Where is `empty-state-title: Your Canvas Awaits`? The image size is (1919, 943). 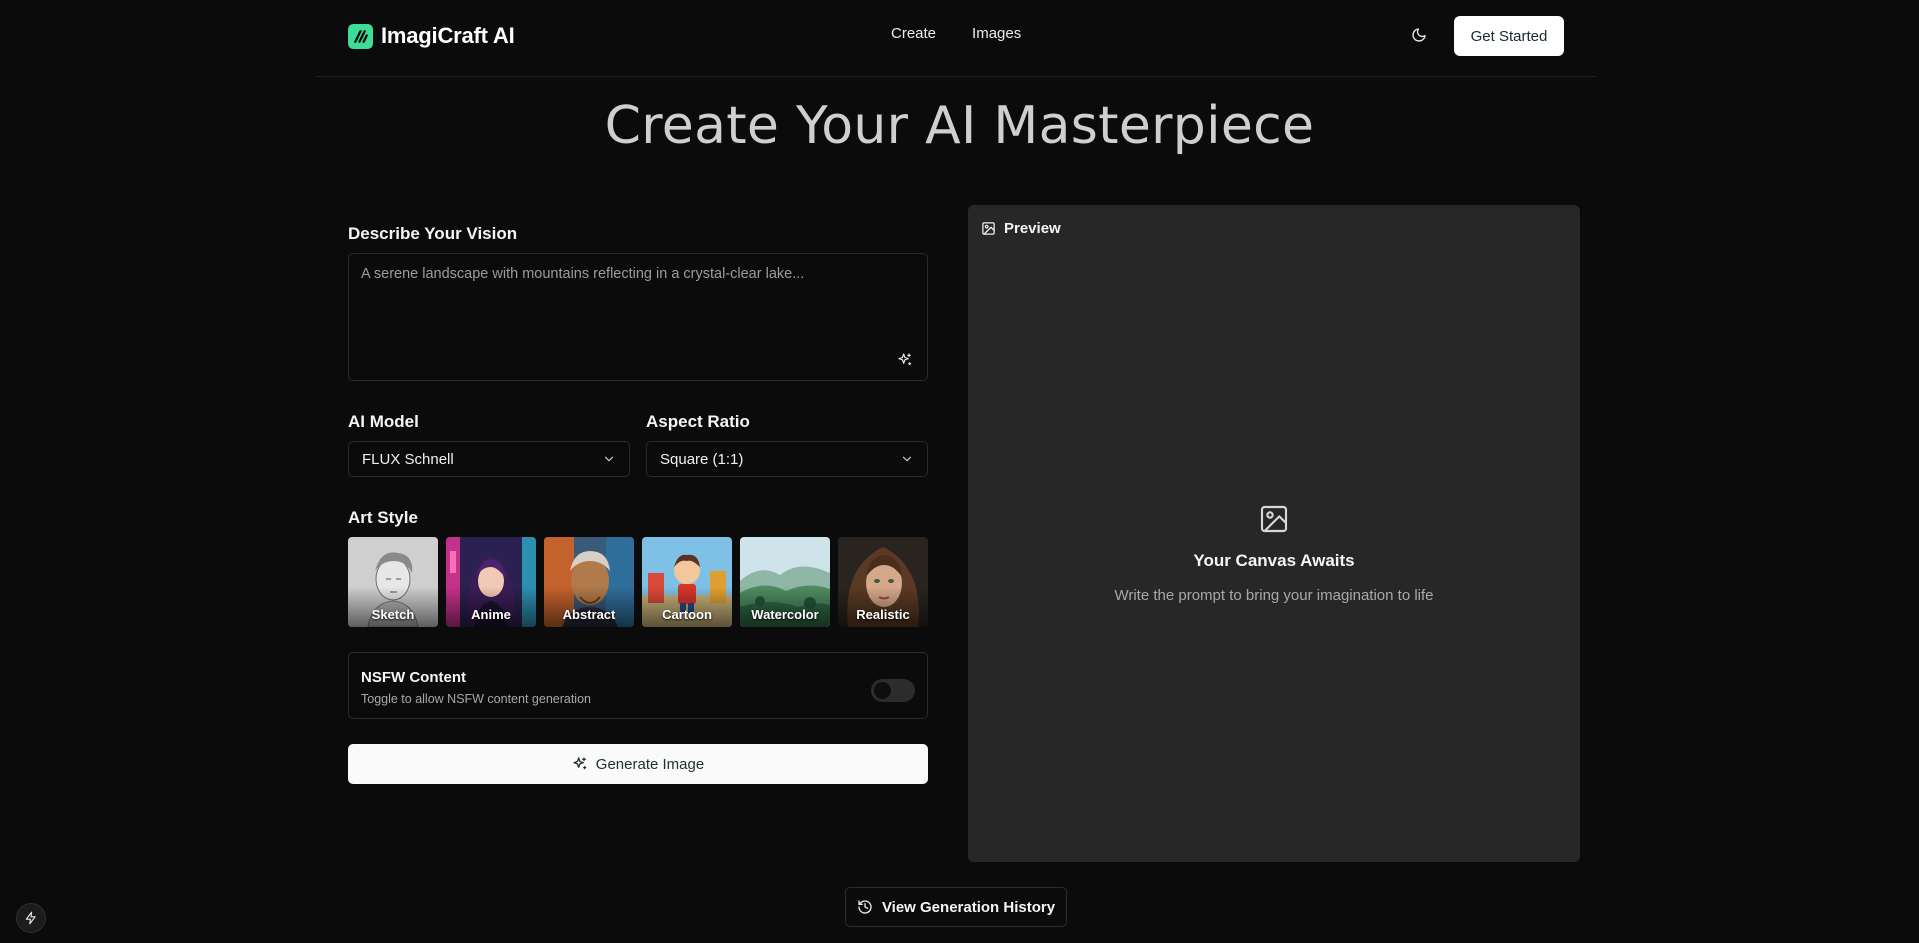 empty-state-title: Your Canvas Awaits is located at coordinates (1274, 560).